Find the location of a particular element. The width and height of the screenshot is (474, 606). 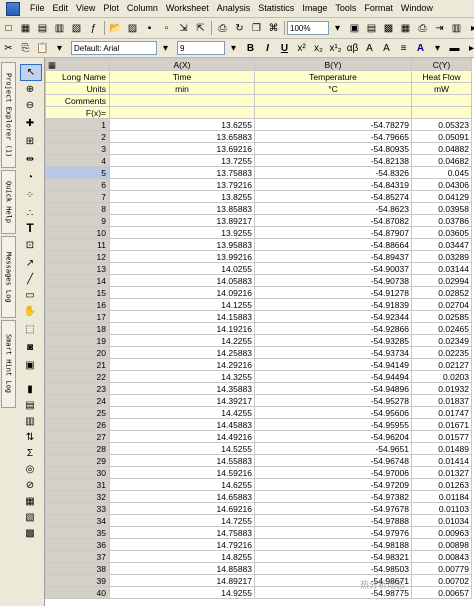

rectangle-tool-icon: ▭ is located at coordinates (30, 295).